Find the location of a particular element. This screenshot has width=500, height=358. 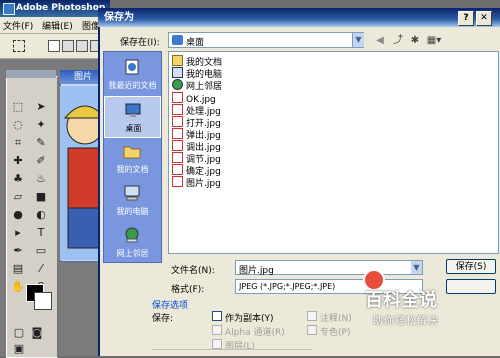

notes-tool-icon: ▤ is located at coordinates (18, 269).